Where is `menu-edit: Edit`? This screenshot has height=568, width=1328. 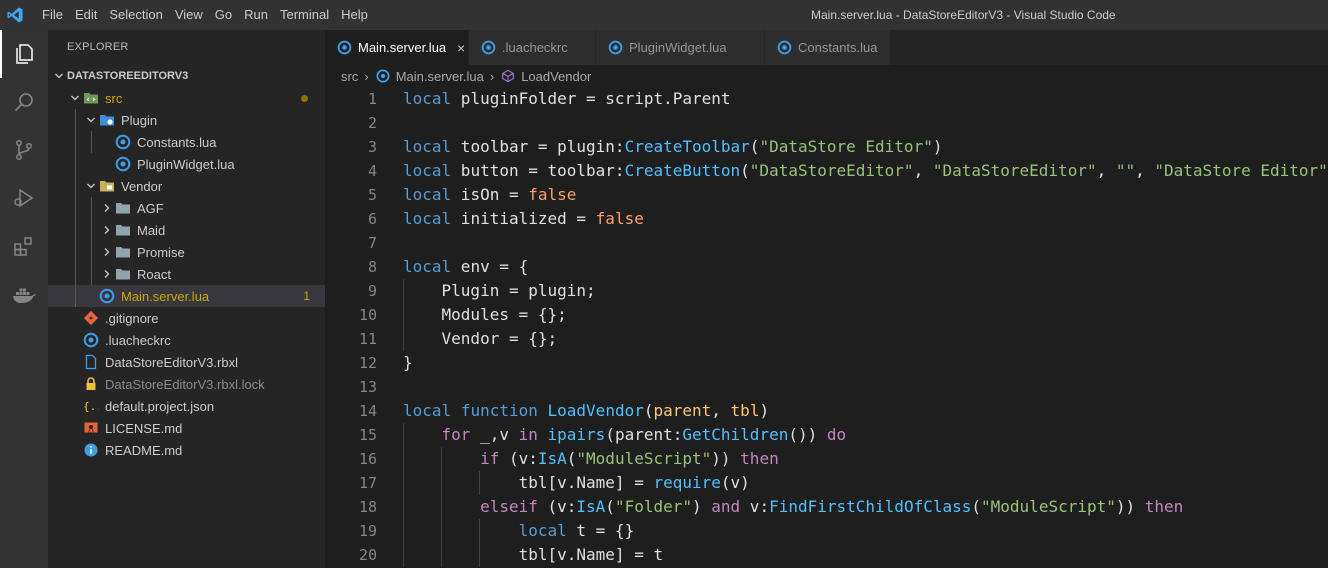
menu-edit: Edit is located at coordinates (86, 15).